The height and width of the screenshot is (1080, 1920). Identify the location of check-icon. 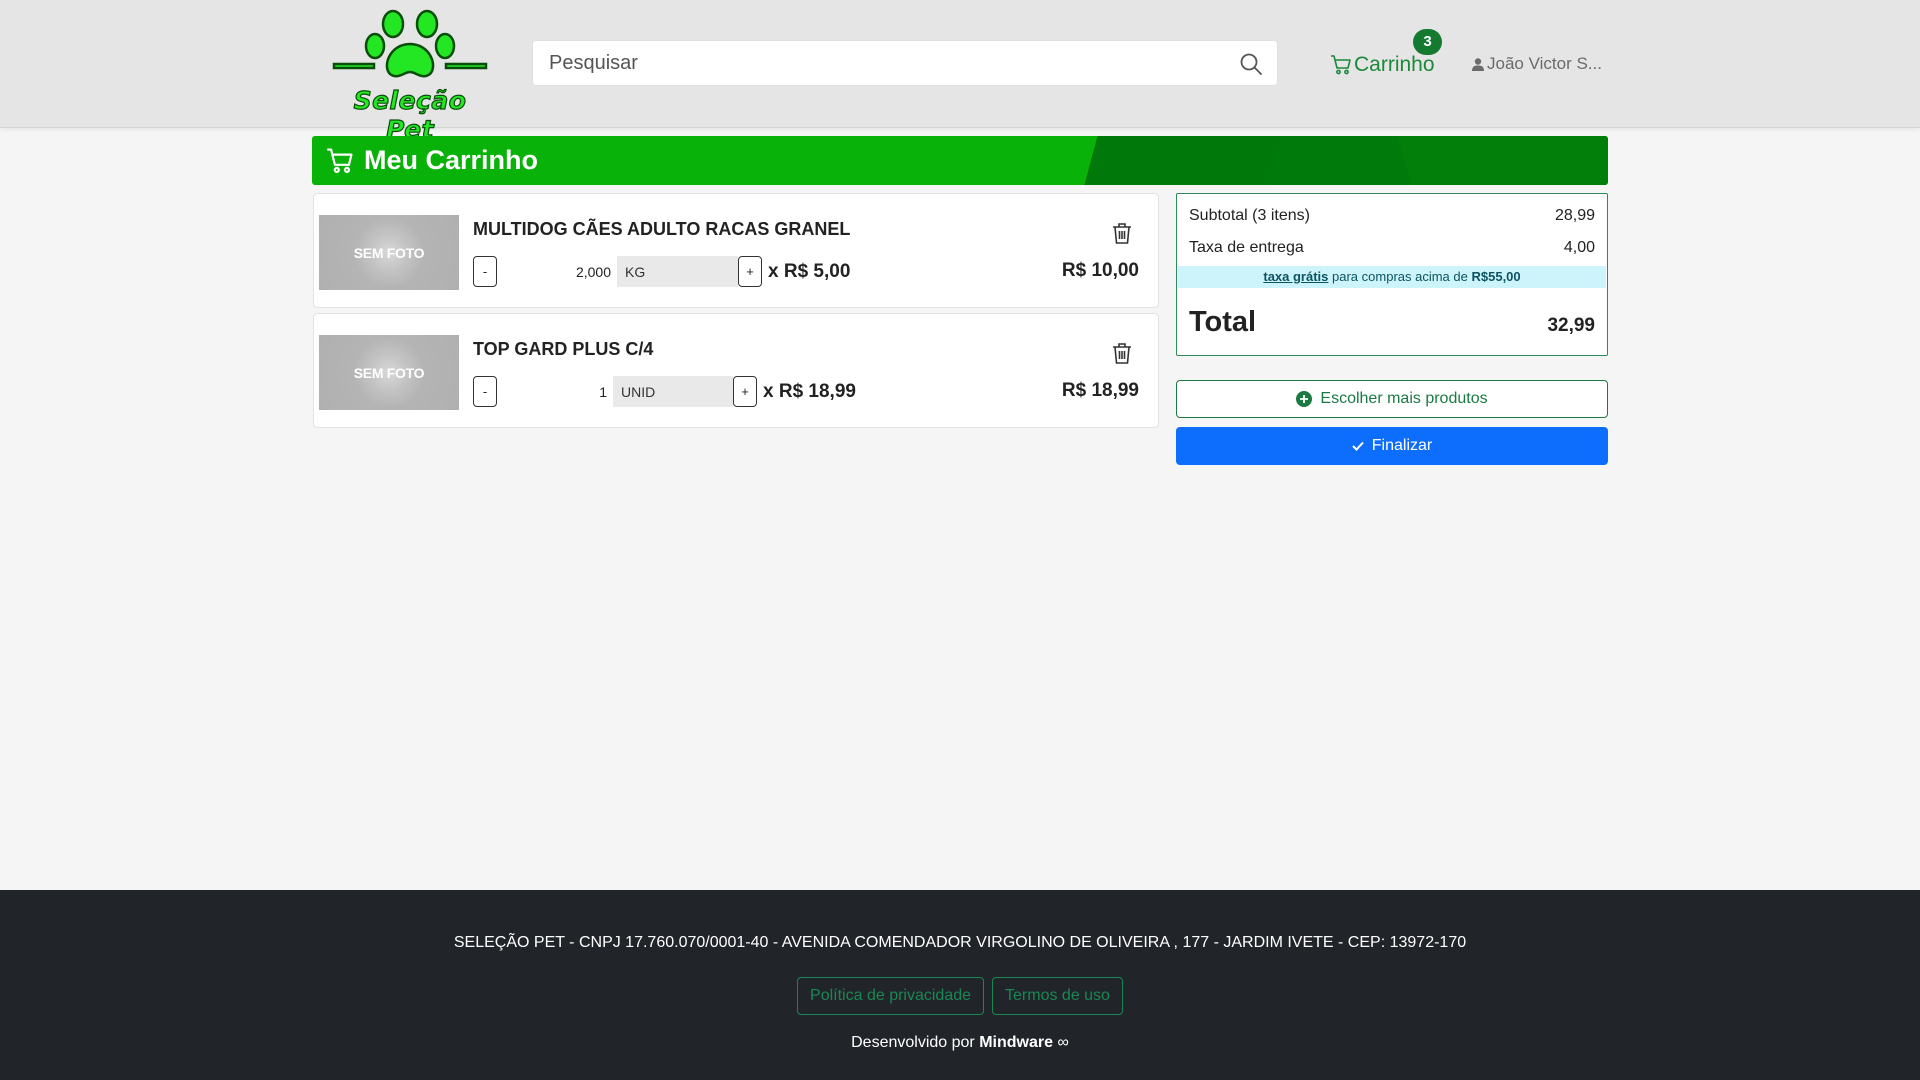
(1358, 446).